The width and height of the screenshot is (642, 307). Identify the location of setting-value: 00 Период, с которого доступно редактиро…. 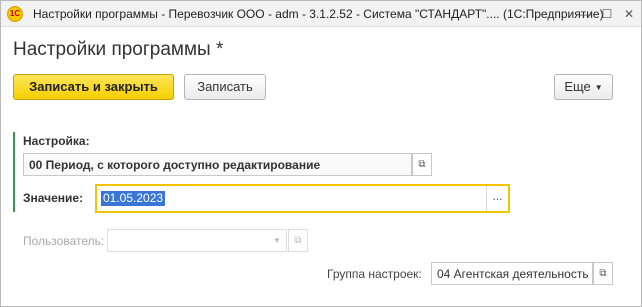
(175, 165).